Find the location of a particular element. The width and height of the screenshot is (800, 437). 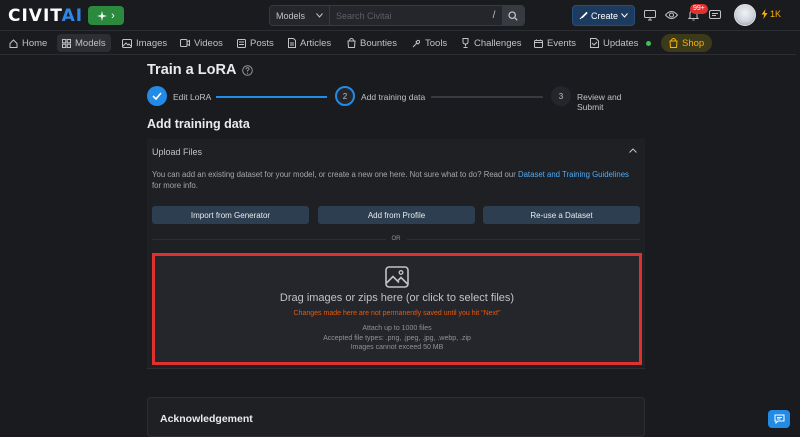

support-chat-button is located at coordinates (779, 419).